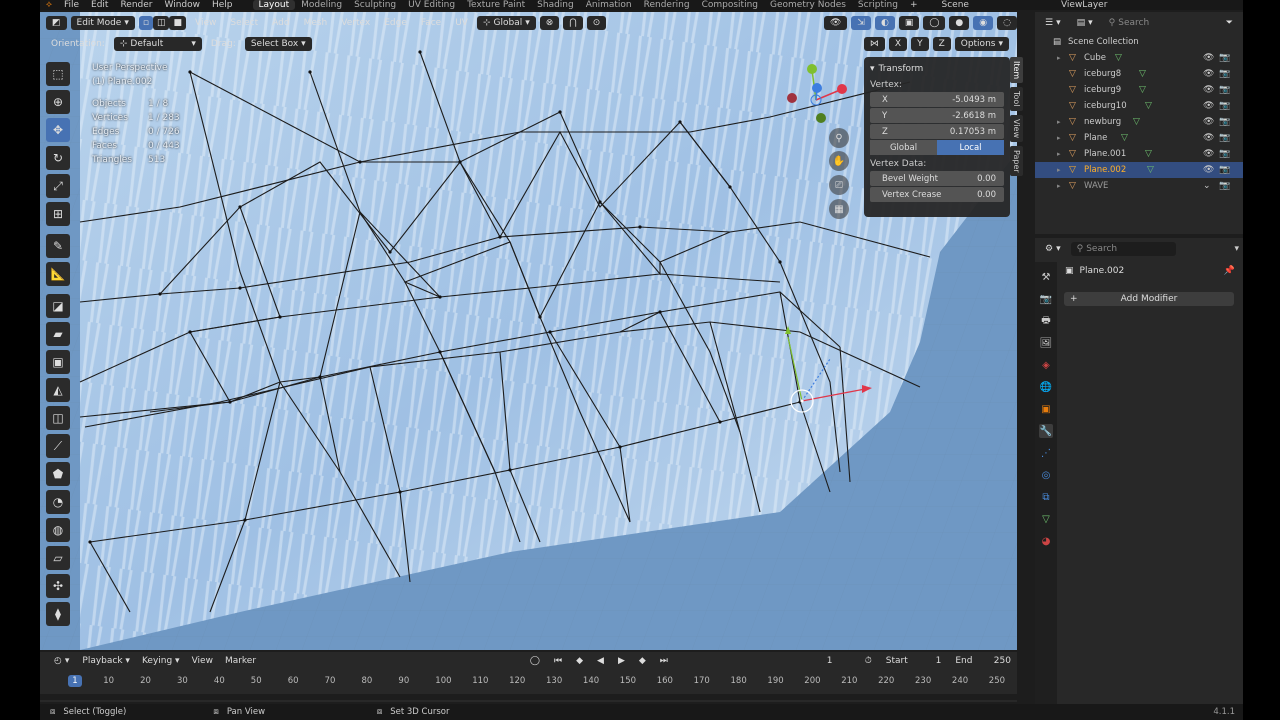 Image resolution: width=1280 pixels, height=720 pixels. What do you see at coordinates (1139, 90) in the screenshot?
I see `outliner-row: ▽ iceburg9 ▽ 👁 📷` at bounding box center [1139, 90].